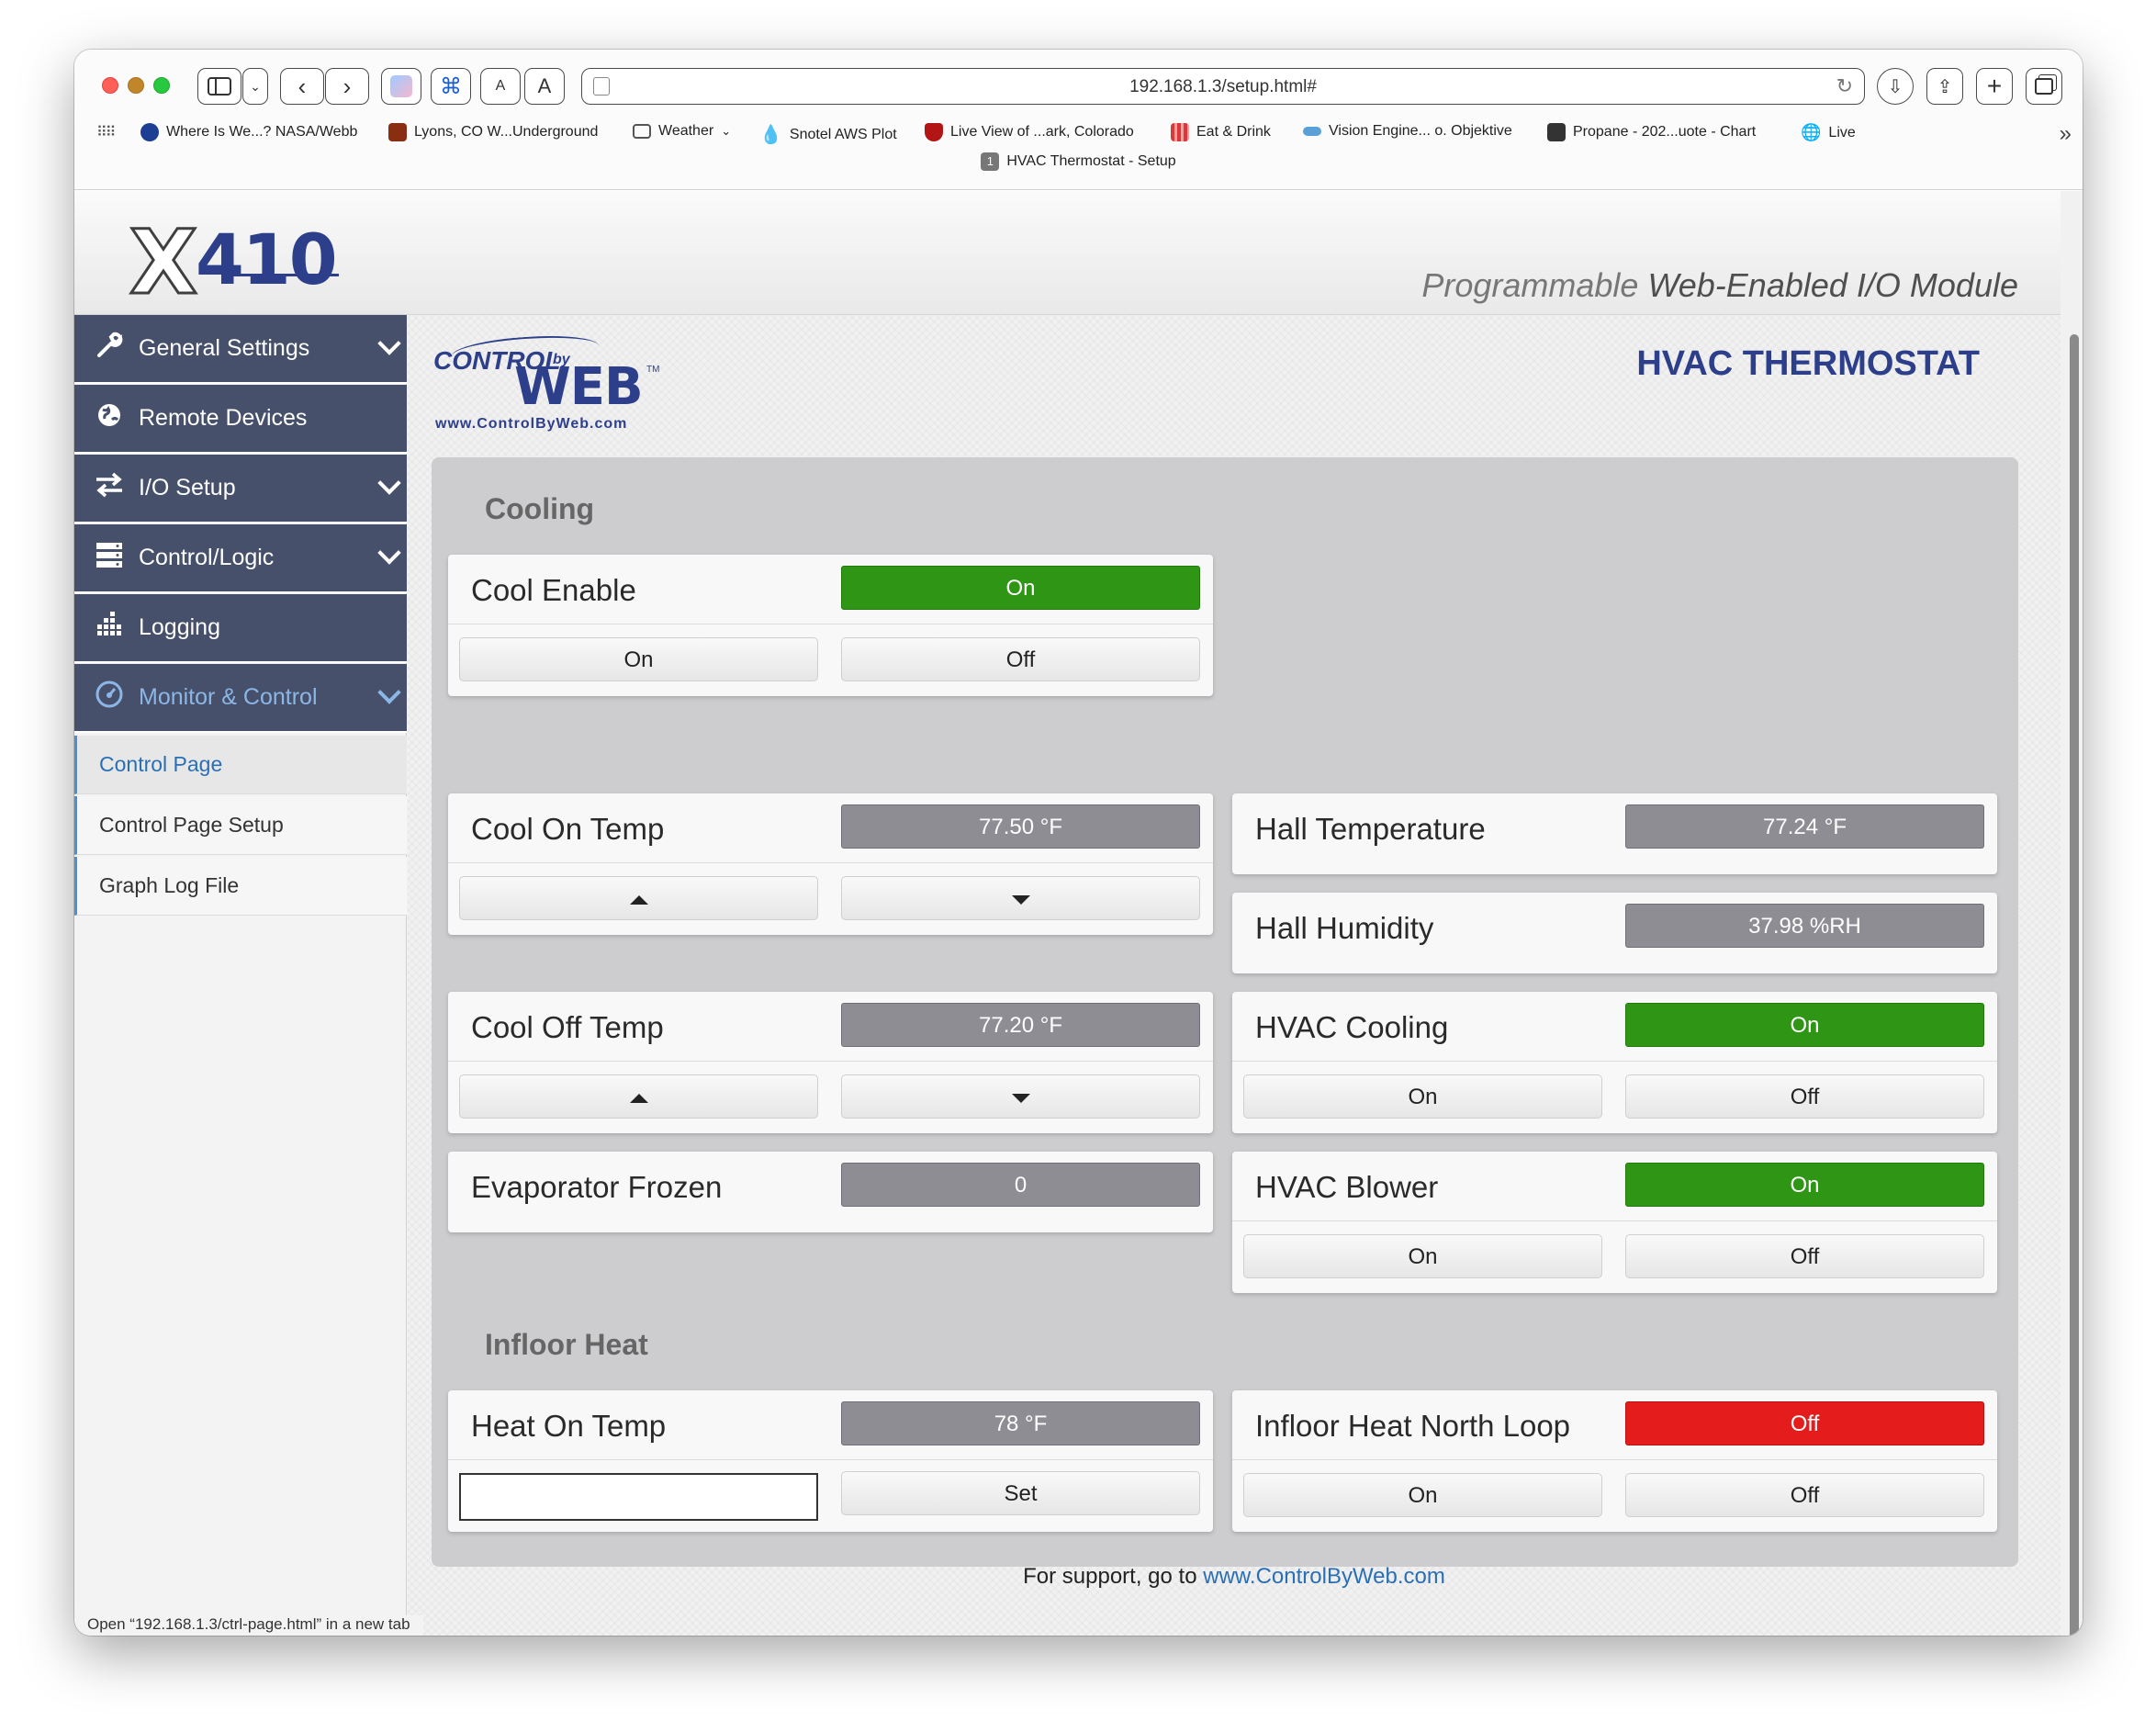 This screenshot has height=1732, width=2156. I want to click on value-readout: 77.50 °F, so click(1020, 827).